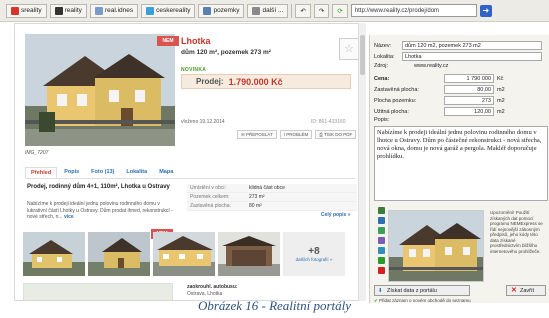 This screenshot has height=318, width=549. I want to click on house-photo, so click(100, 90).